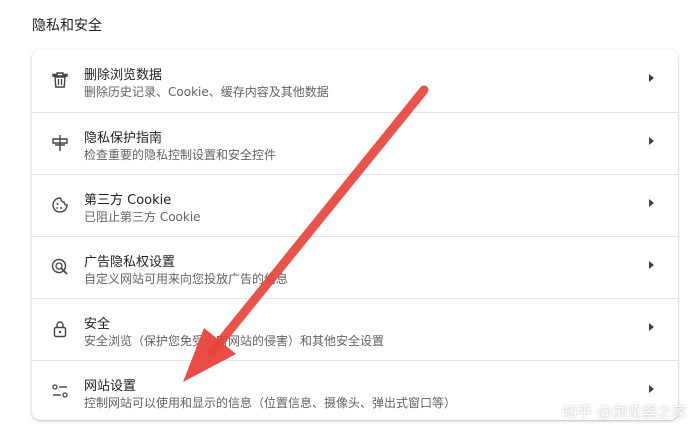  Describe the element at coordinates (60, 267) in the screenshot. I see `ad-privacy-icon` at that location.